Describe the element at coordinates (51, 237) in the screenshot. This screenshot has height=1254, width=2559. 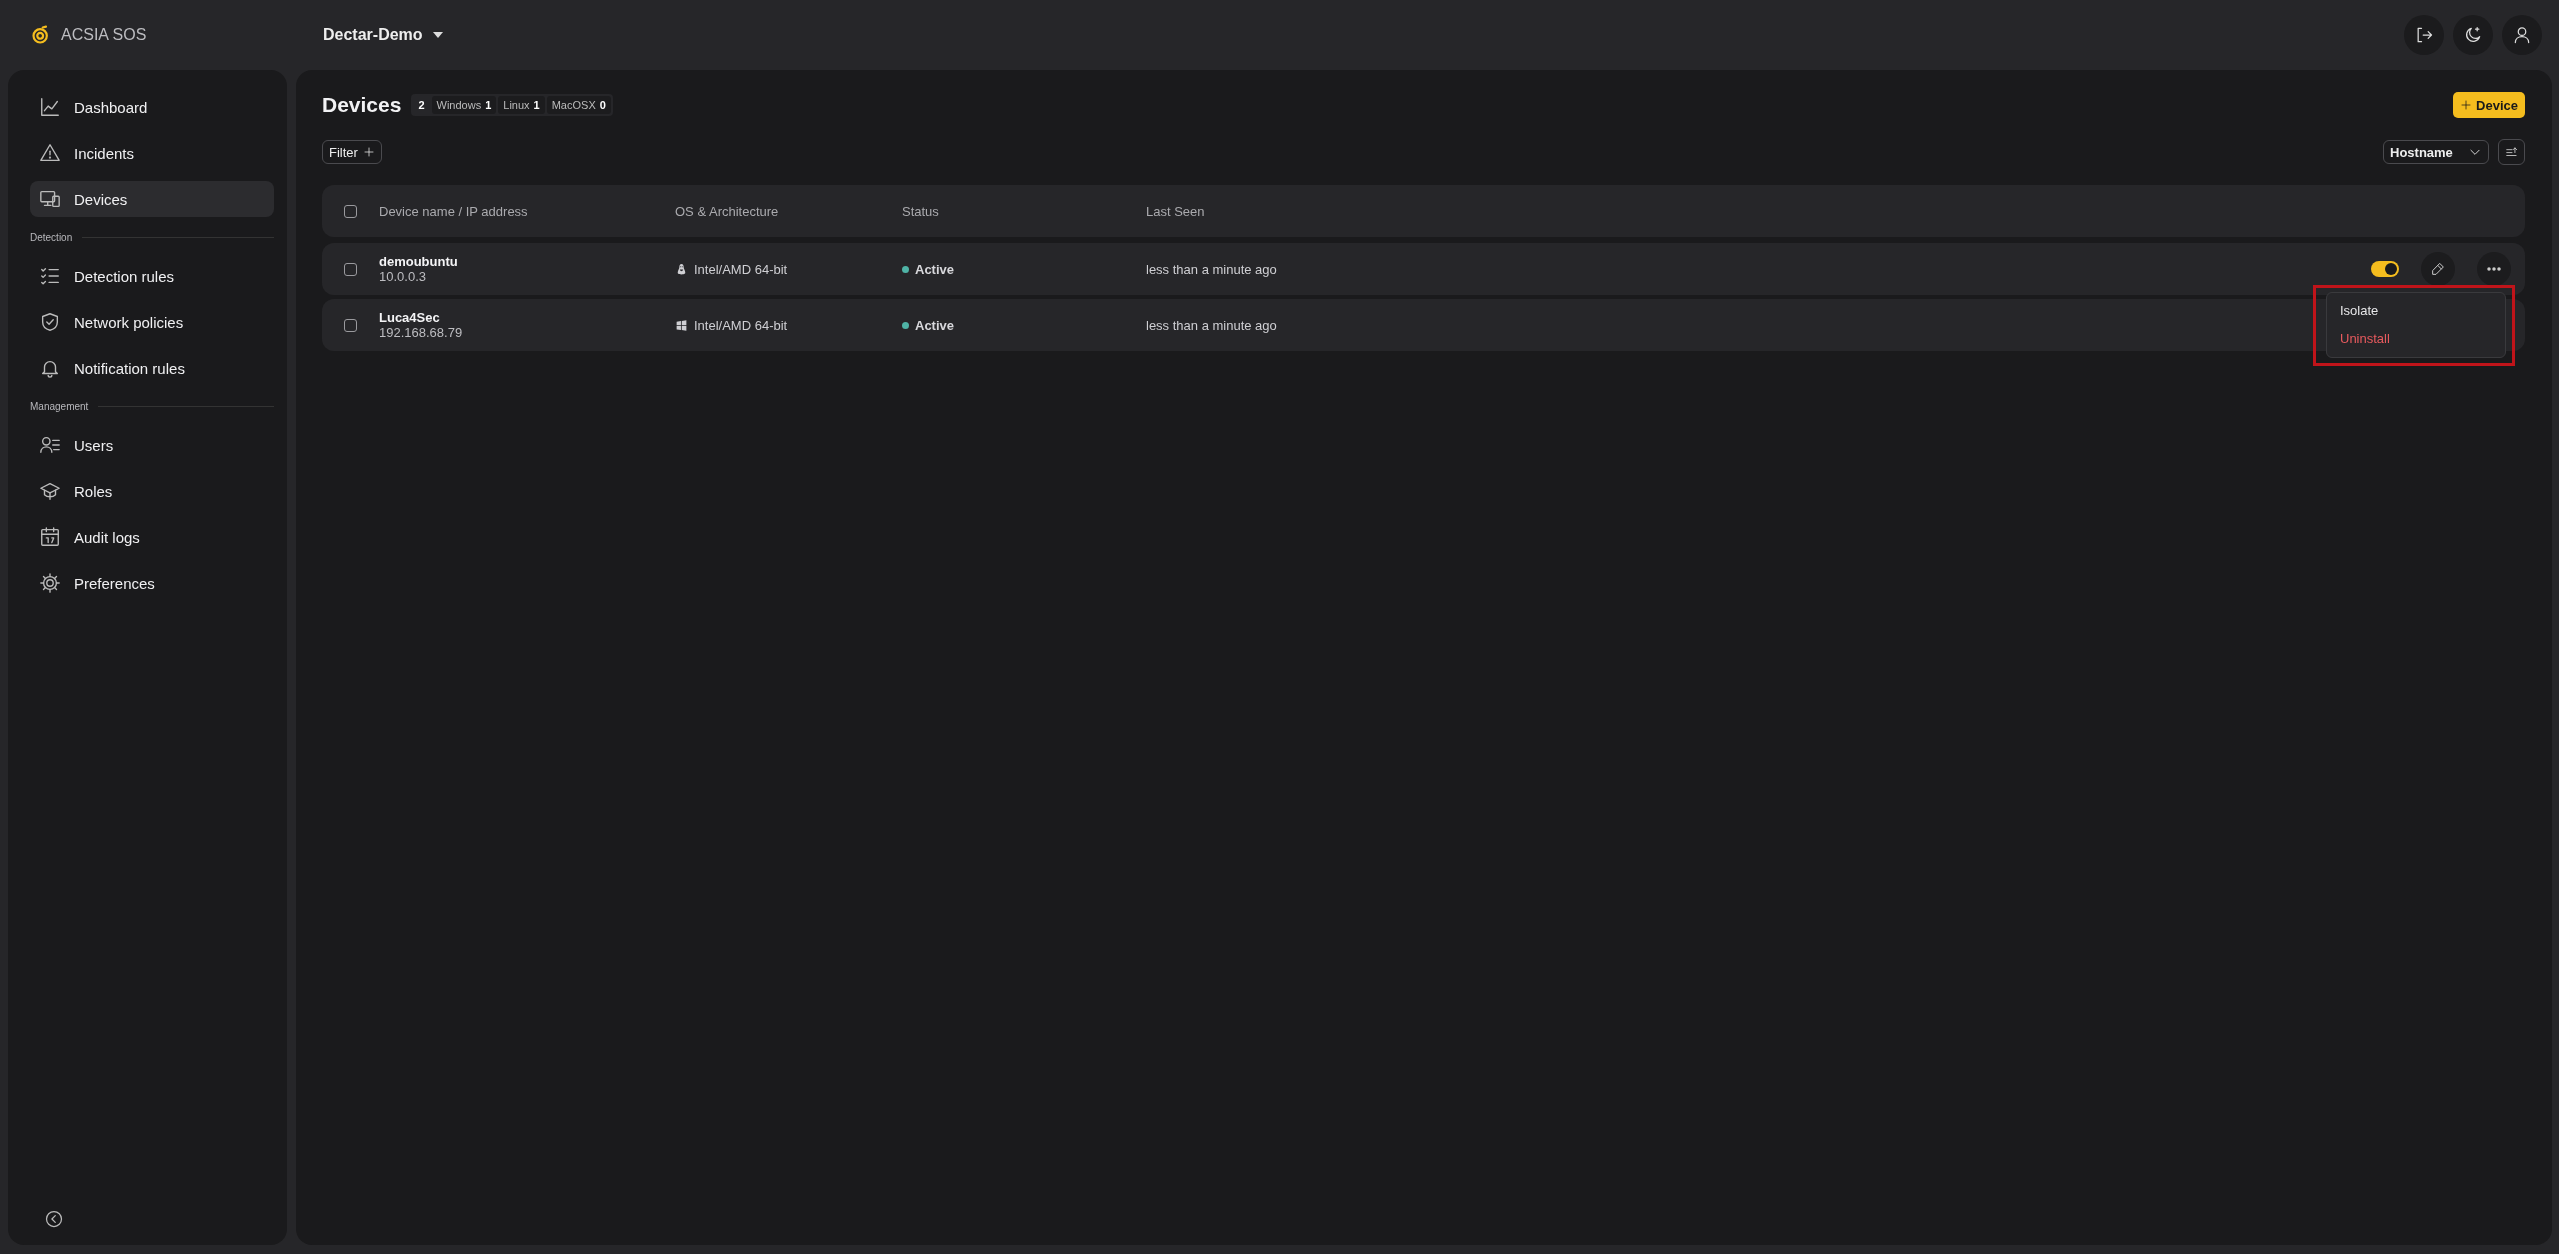
I see `section-label: Detection` at that location.